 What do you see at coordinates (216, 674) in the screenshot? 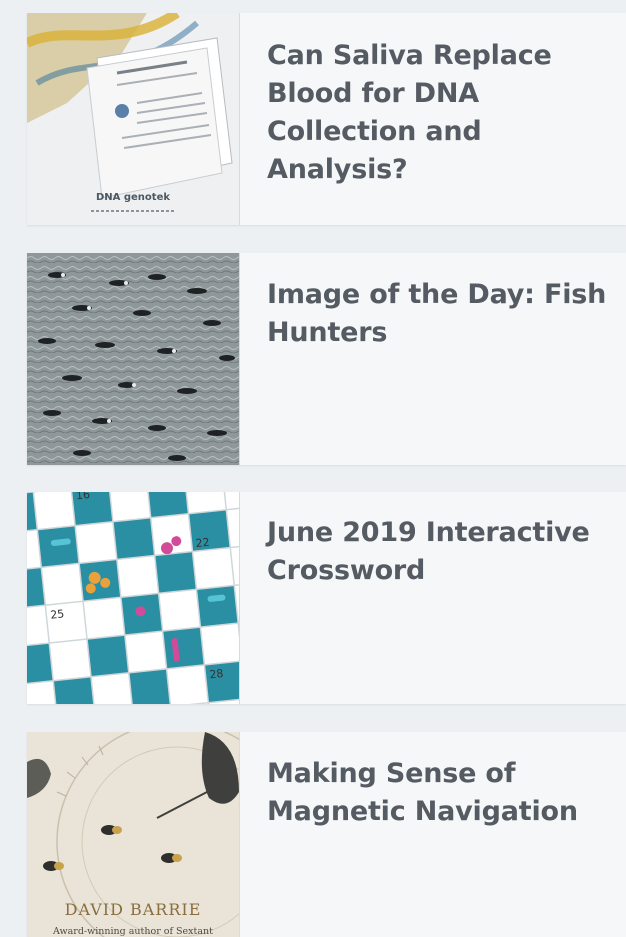
I see `crossword-number: 28` at bounding box center [216, 674].